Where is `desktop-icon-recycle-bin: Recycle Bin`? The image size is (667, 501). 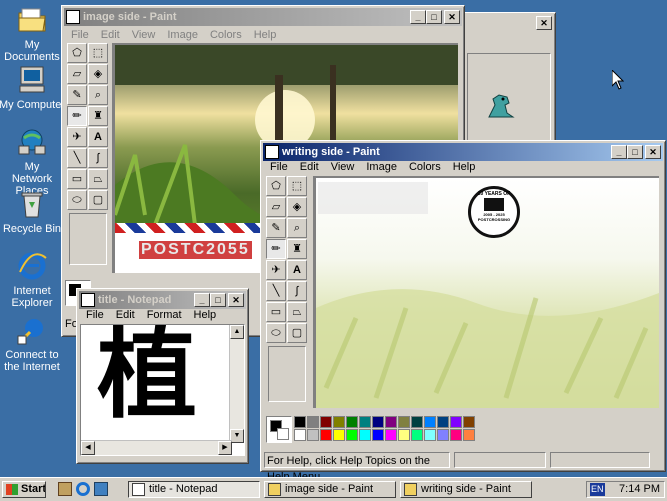
desktop-icon-recycle-bin: Recycle Bin is located at coordinates (34, 211).